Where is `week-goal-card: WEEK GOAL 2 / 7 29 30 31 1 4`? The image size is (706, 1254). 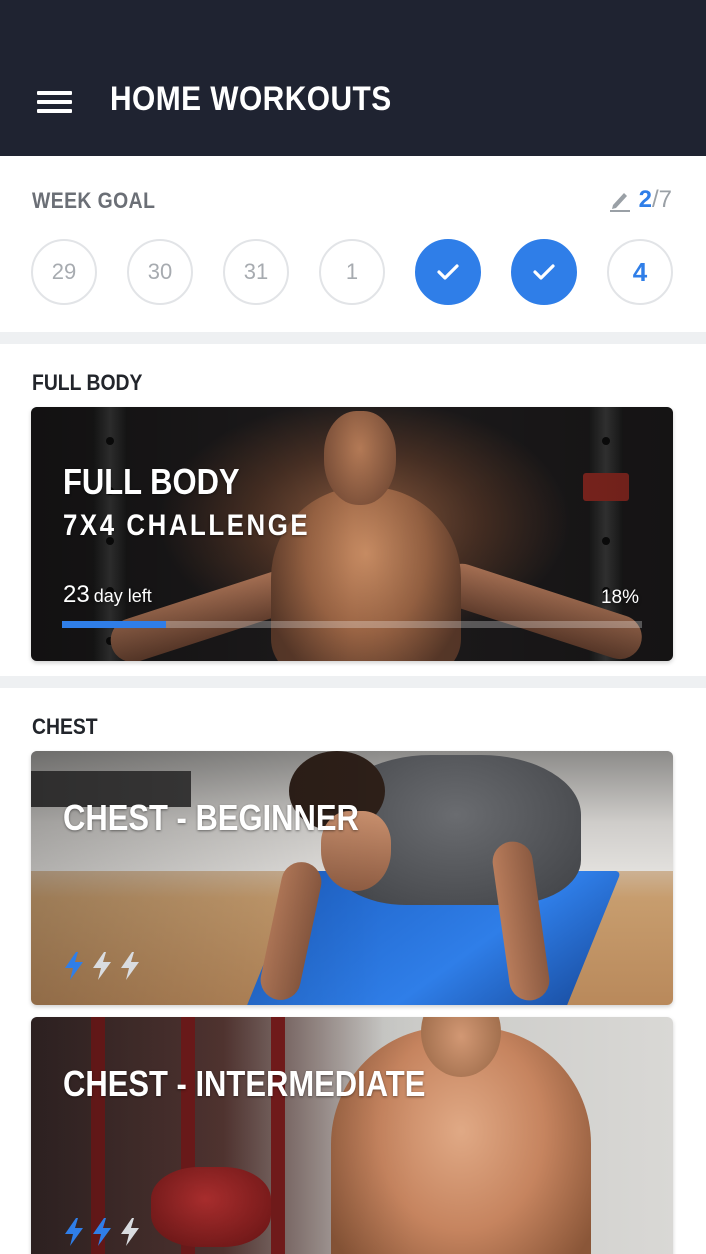 week-goal-card: WEEK GOAL 2 / 7 29 30 31 1 4 is located at coordinates (353, 244).